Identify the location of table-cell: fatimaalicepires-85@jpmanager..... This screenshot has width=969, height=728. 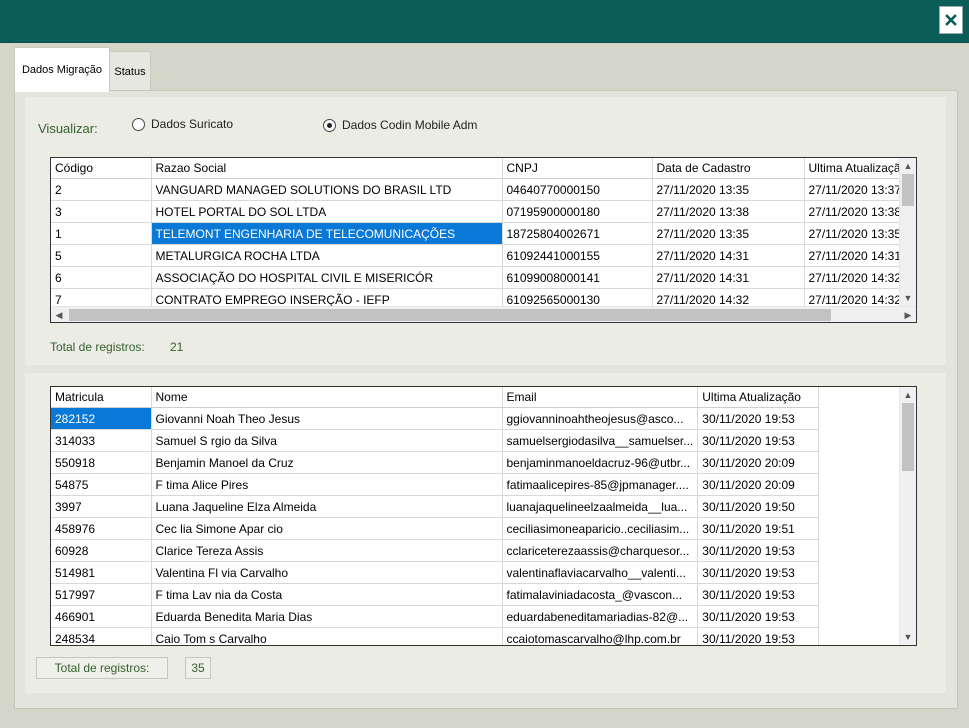
(600, 484).